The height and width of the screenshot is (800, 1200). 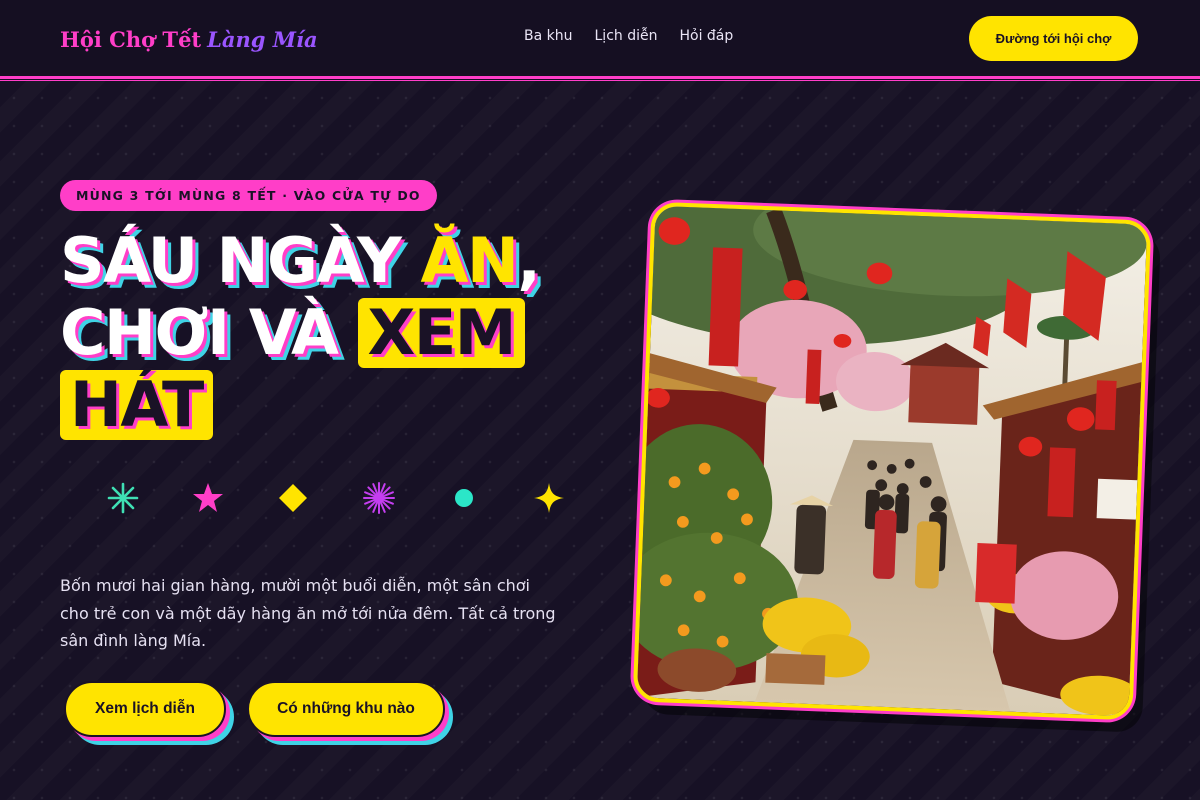 I want to click on view-zones-button: Có những khu nào, so click(x=346, y=709).